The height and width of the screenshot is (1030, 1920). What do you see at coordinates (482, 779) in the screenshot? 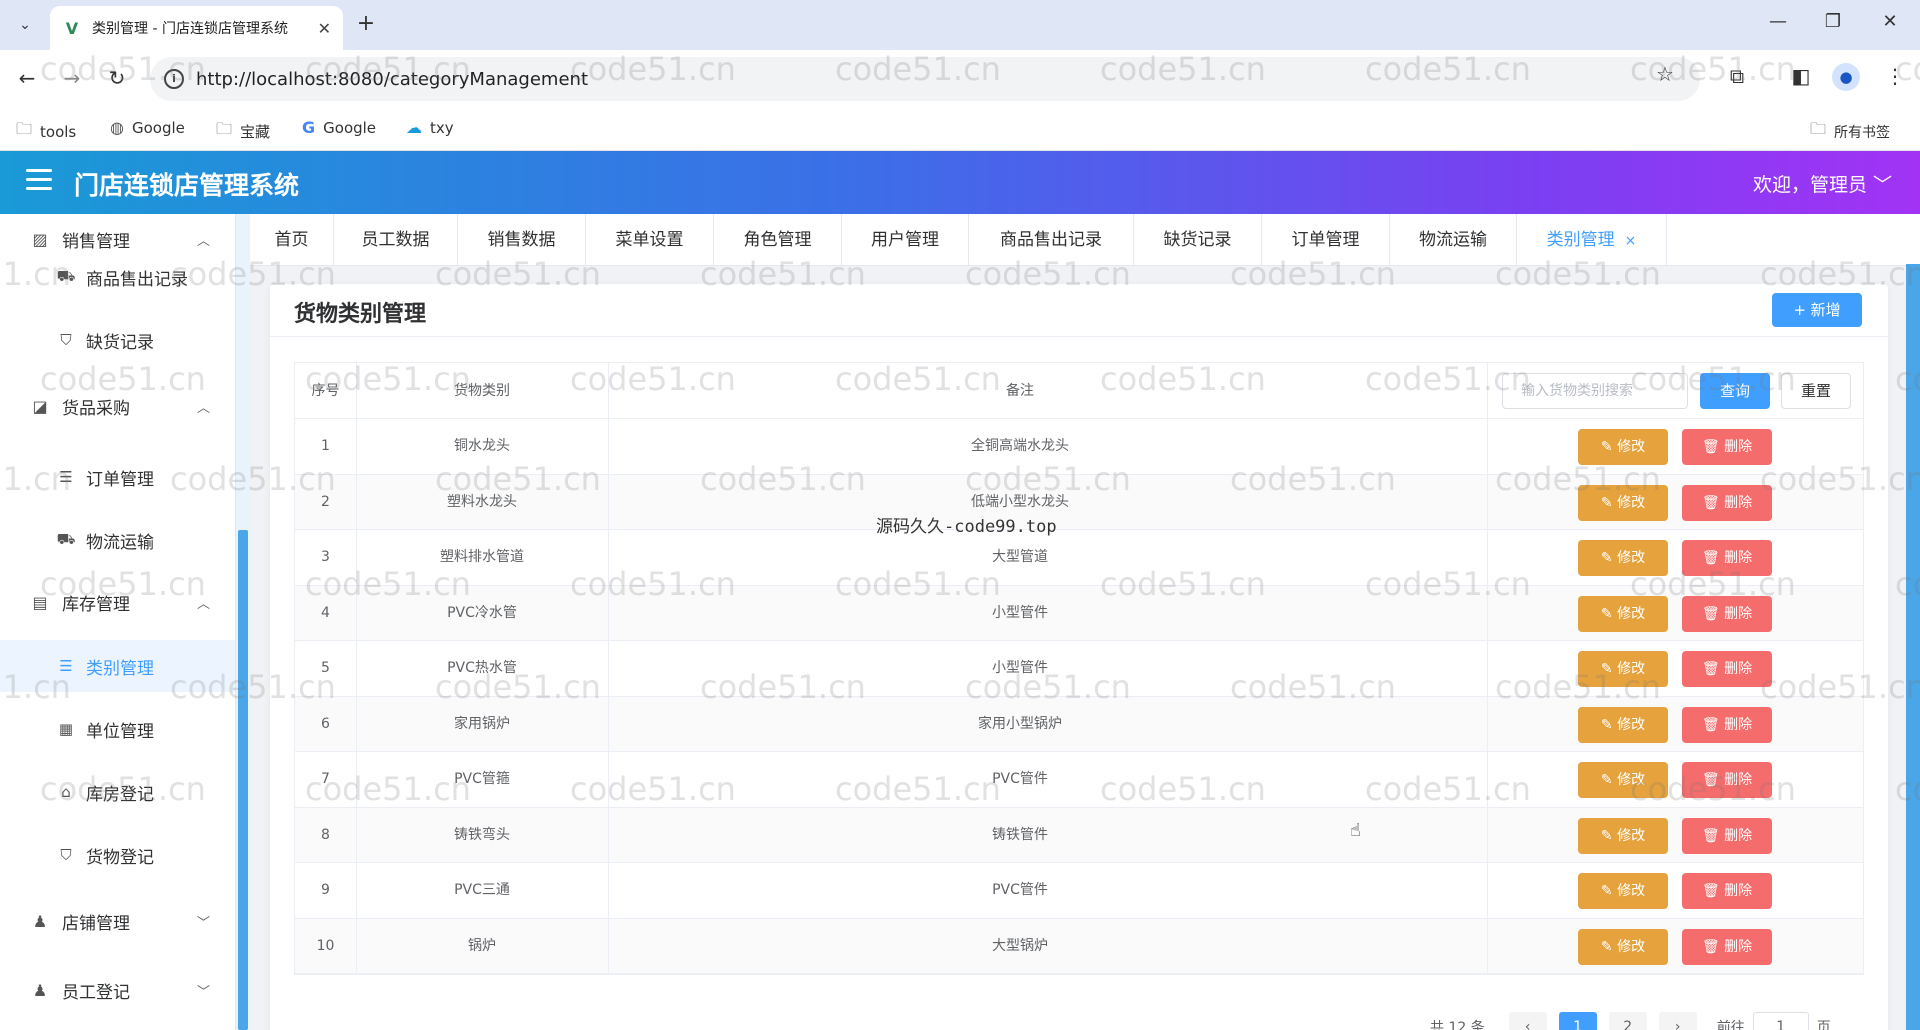
I see `cell-category: PVC管箍` at bounding box center [482, 779].